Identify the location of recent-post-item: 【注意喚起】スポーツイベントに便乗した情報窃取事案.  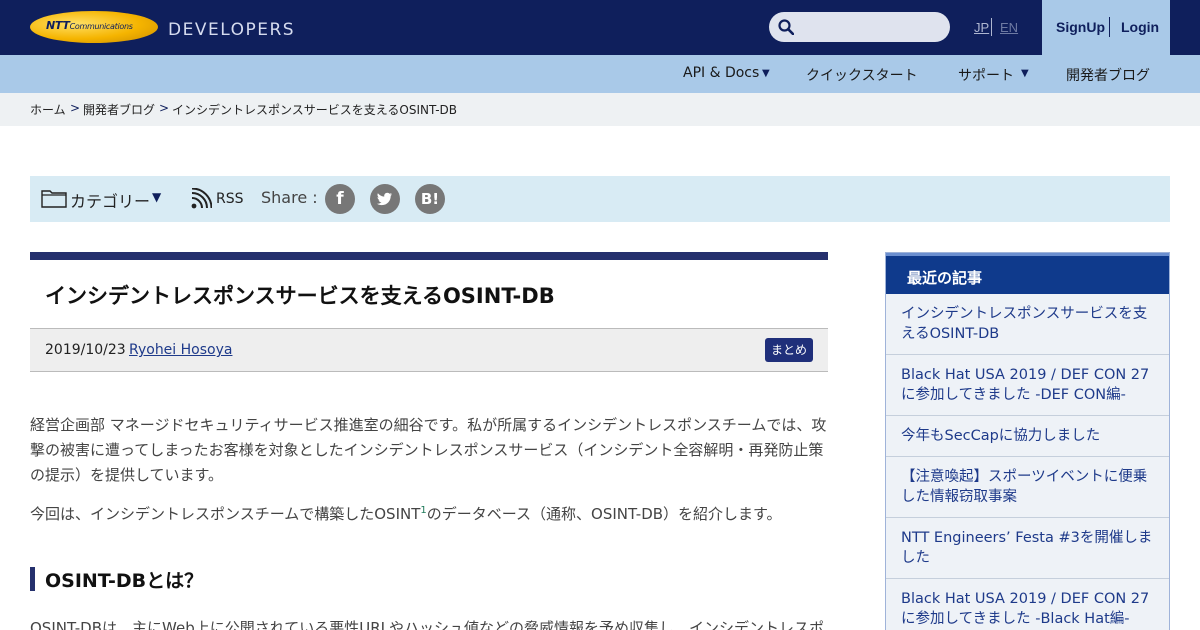
(1027, 487).